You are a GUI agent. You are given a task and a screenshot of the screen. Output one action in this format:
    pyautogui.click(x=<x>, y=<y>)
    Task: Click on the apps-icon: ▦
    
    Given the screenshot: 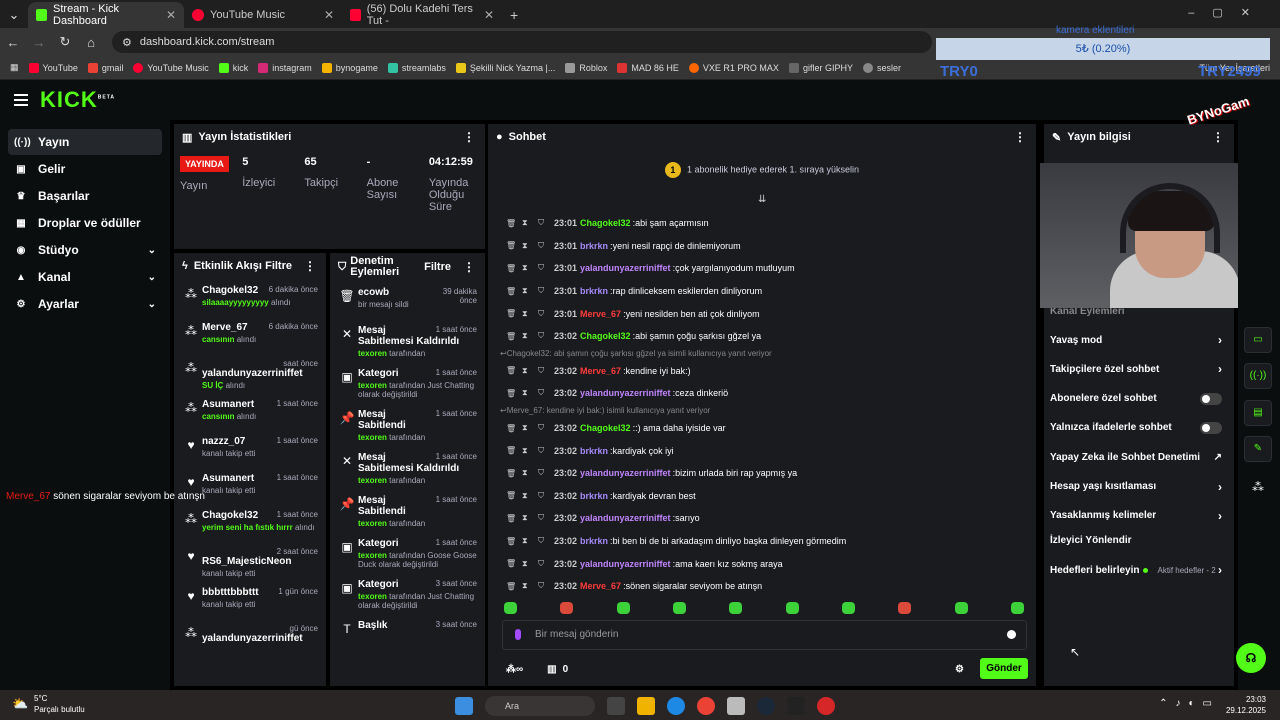 What is the action you would take?
    pyautogui.click(x=14, y=67)
    